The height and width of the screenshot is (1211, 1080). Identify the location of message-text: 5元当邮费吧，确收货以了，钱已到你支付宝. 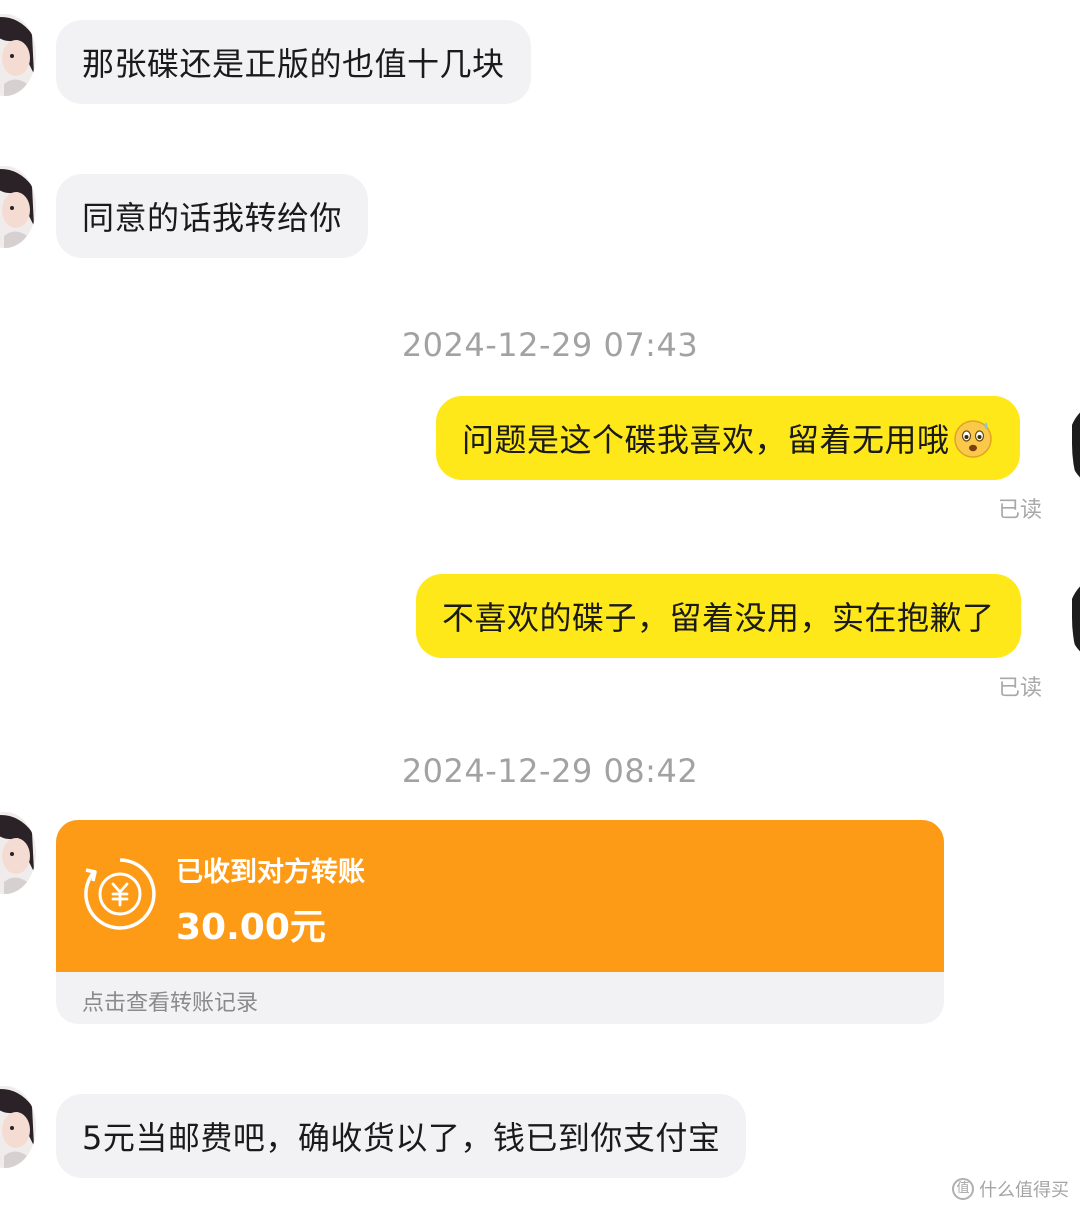
(401, 1138).